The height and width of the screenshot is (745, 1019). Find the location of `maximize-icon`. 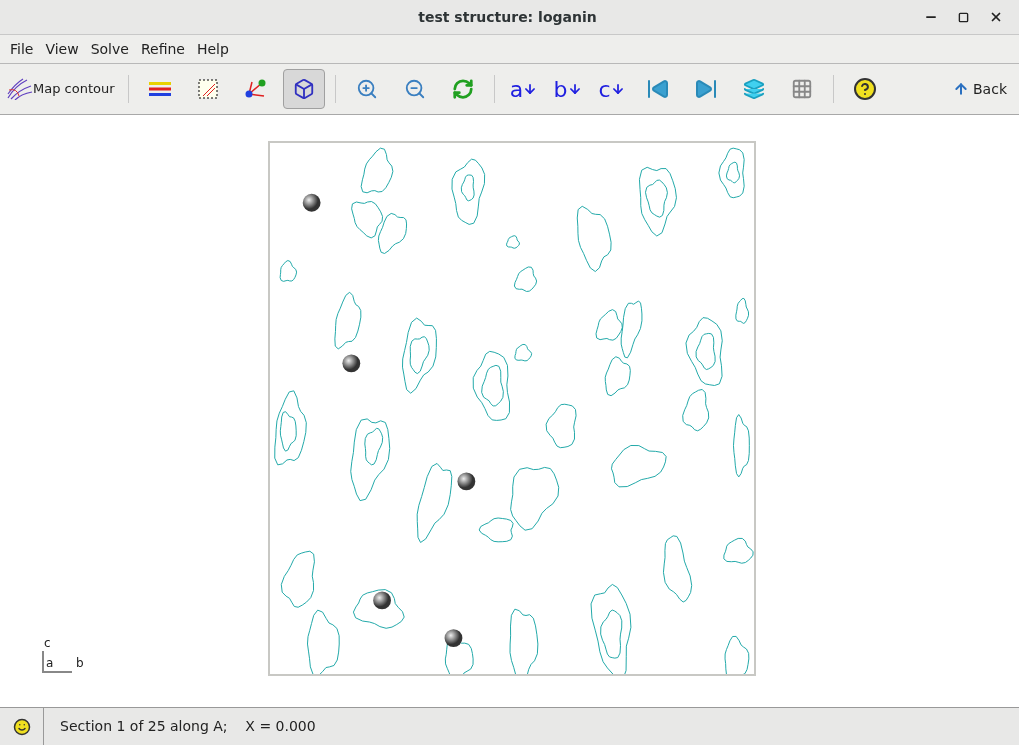

maximize-icon is located at coordinates (963, 17).